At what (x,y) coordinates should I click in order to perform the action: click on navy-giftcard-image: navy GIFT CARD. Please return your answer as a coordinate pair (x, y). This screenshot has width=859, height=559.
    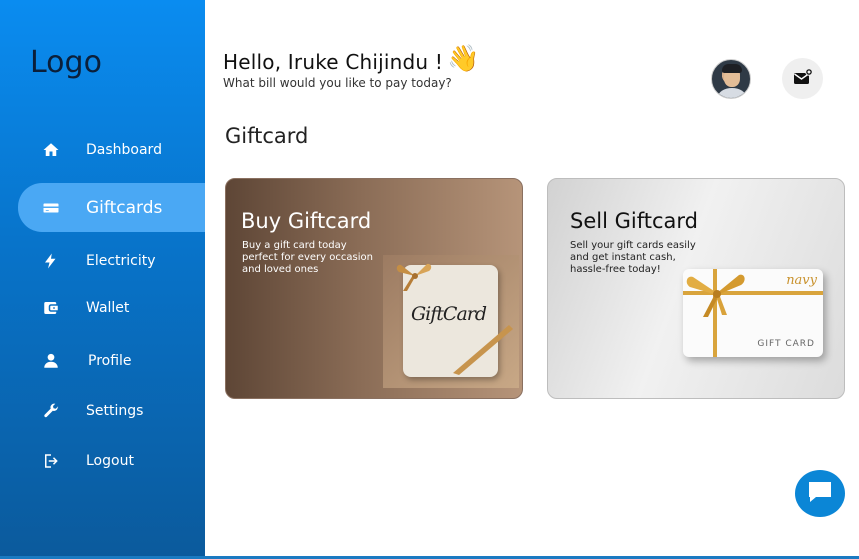
    Looking at the image, I should click on (753, 313).